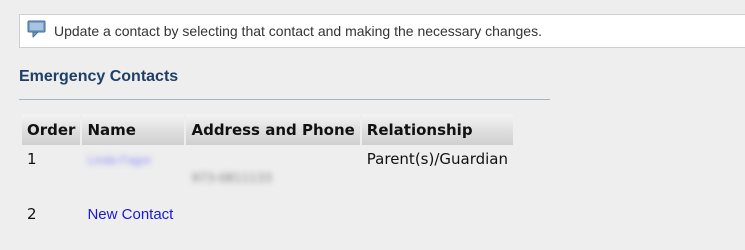 Image resolution: width=745 pixels, height=250 pixels. I want to click on name-cell: New Contact, so click(133, 216).